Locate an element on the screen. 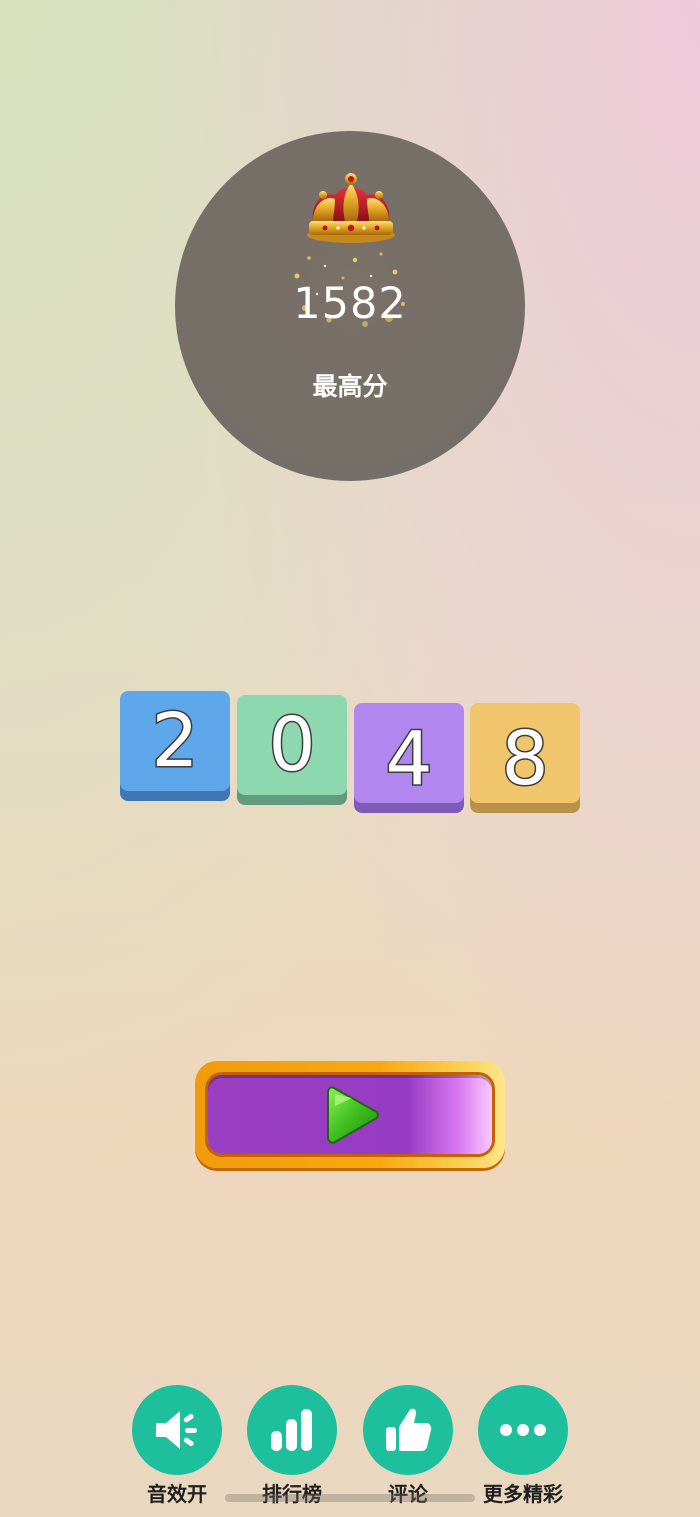  crown-icon is located at coordinates (351, 208).